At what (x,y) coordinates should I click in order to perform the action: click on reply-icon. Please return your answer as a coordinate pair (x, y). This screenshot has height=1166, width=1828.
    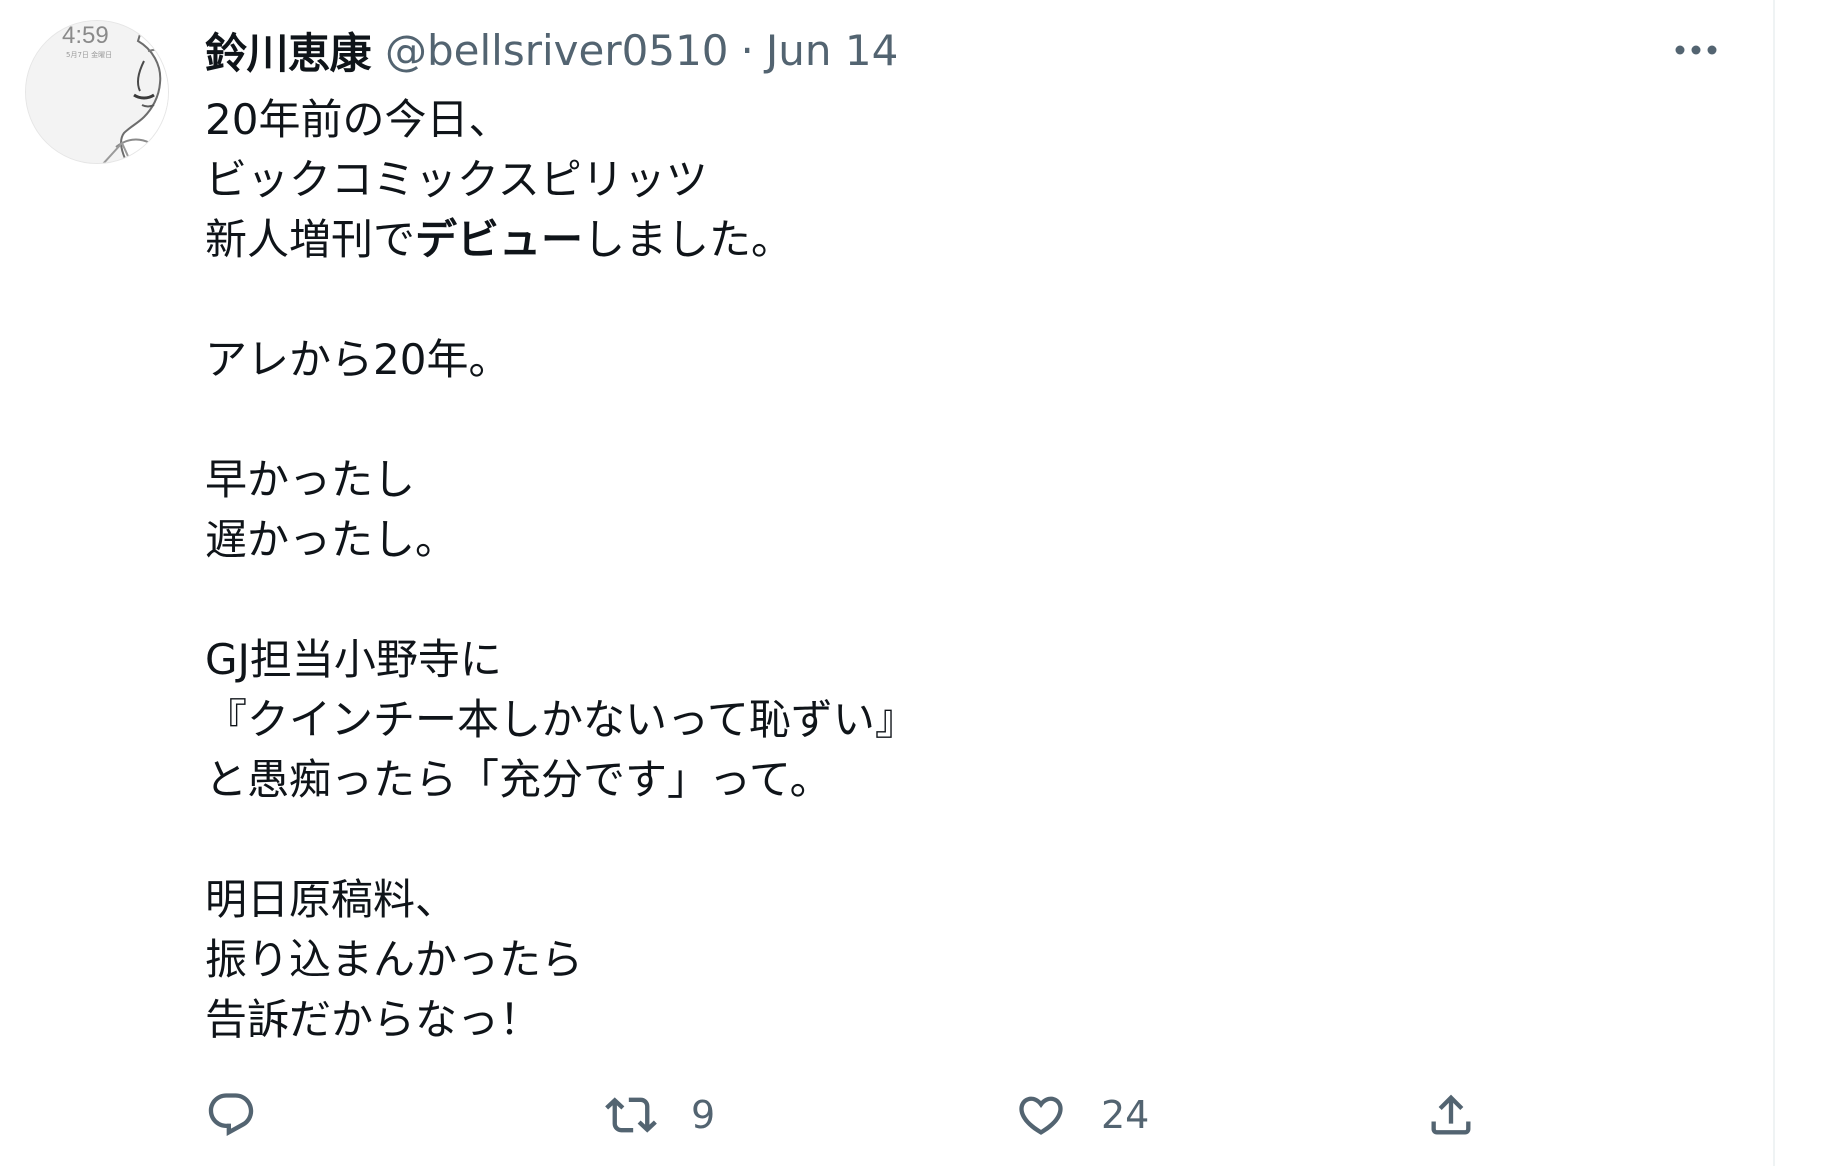
    Looking at the image, I should click on (231, 1115).